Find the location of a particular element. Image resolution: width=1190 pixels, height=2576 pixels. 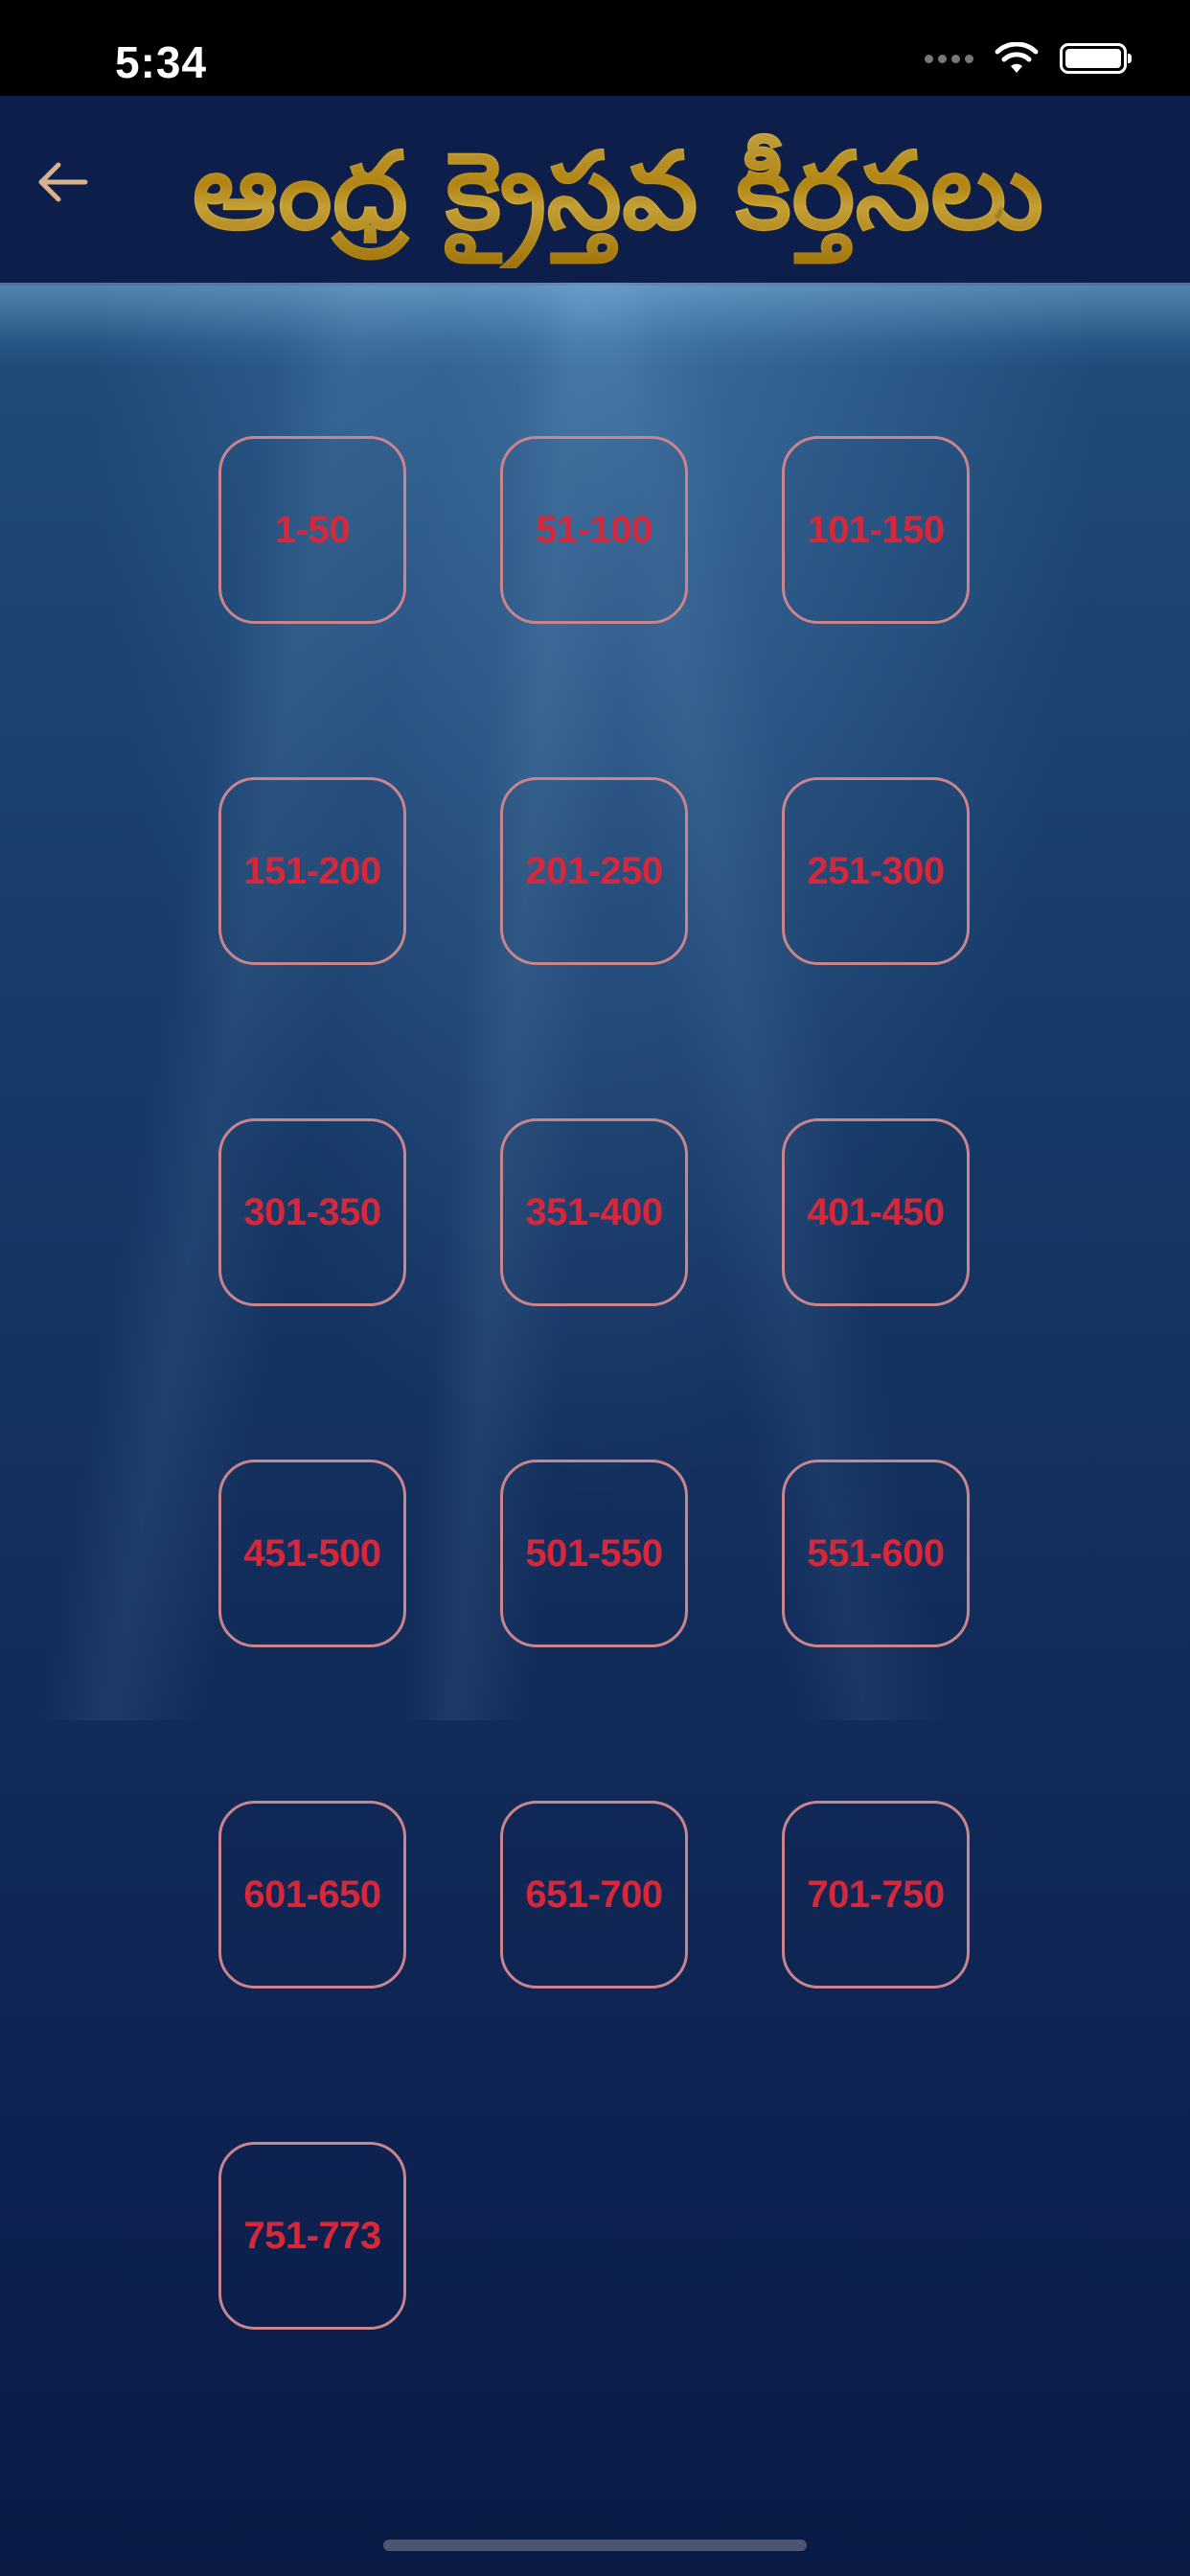

cellular-signal-icon is located at coordinates (949, 58).